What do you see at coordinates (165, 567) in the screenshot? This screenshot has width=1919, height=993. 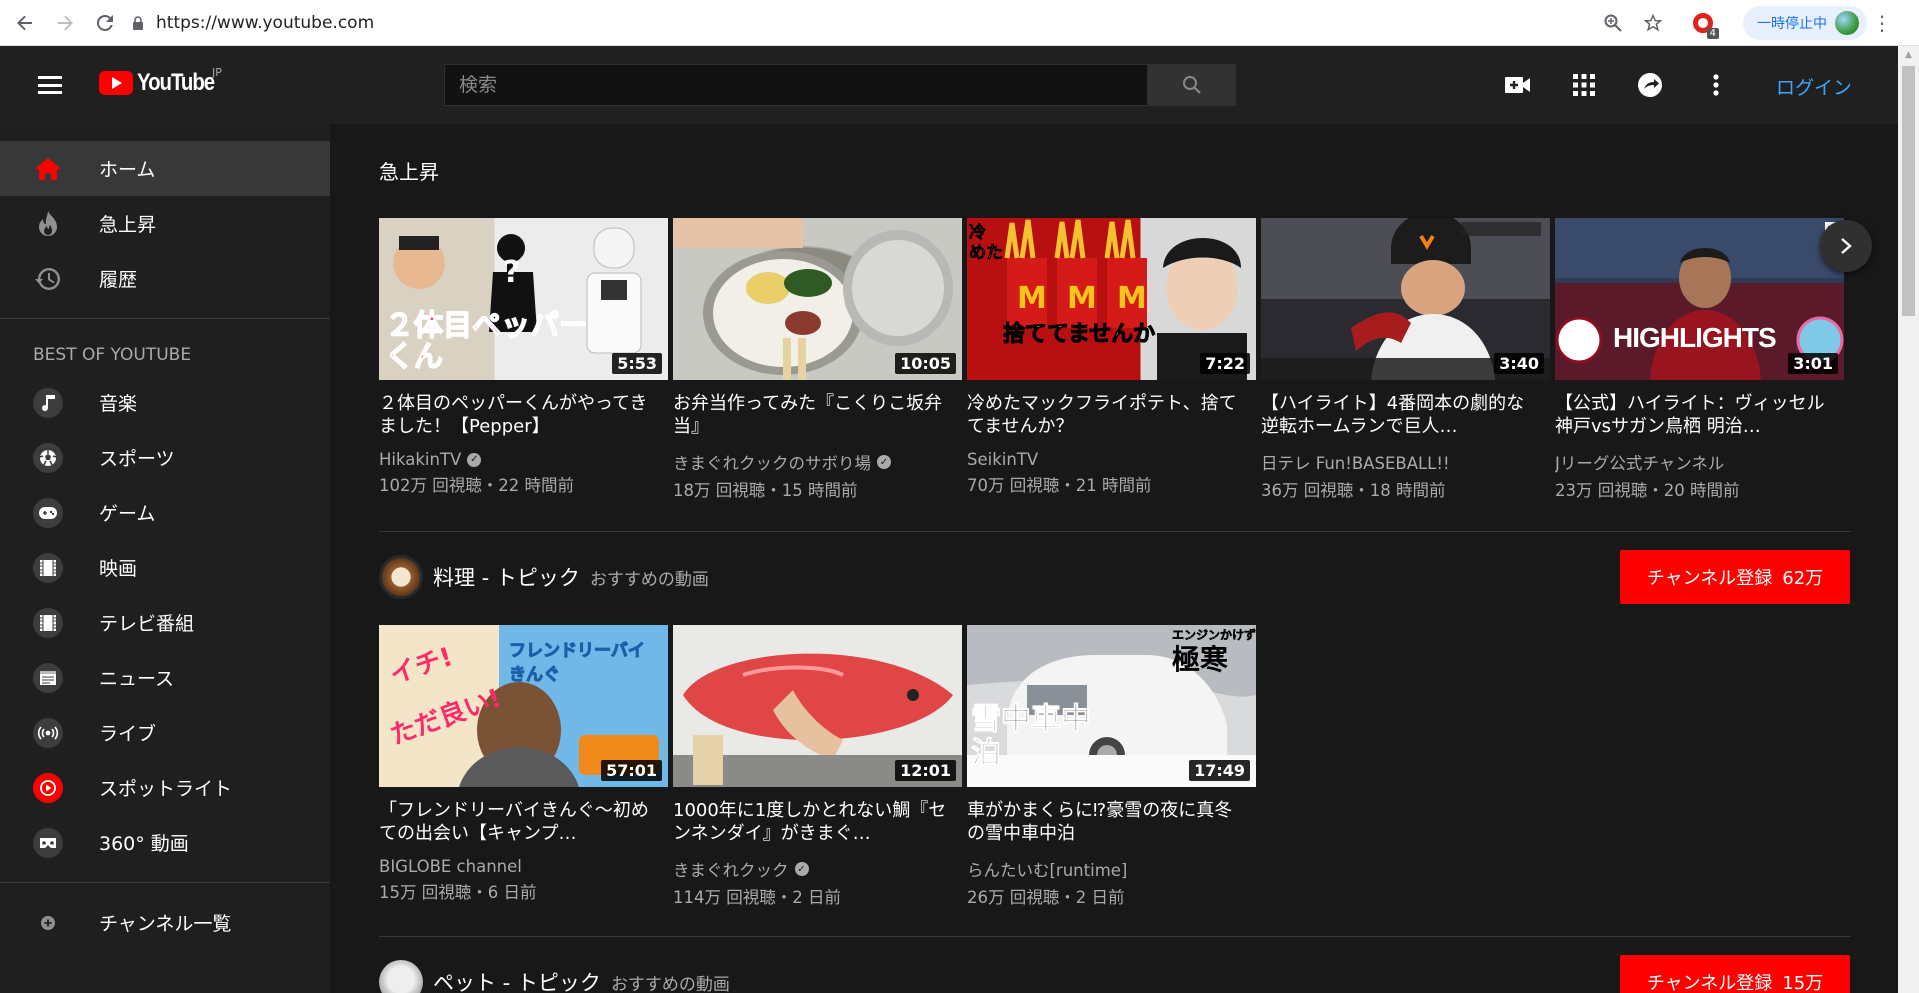 I see `sidebar-item-movies: 映画` at bounding box center [165, 567].